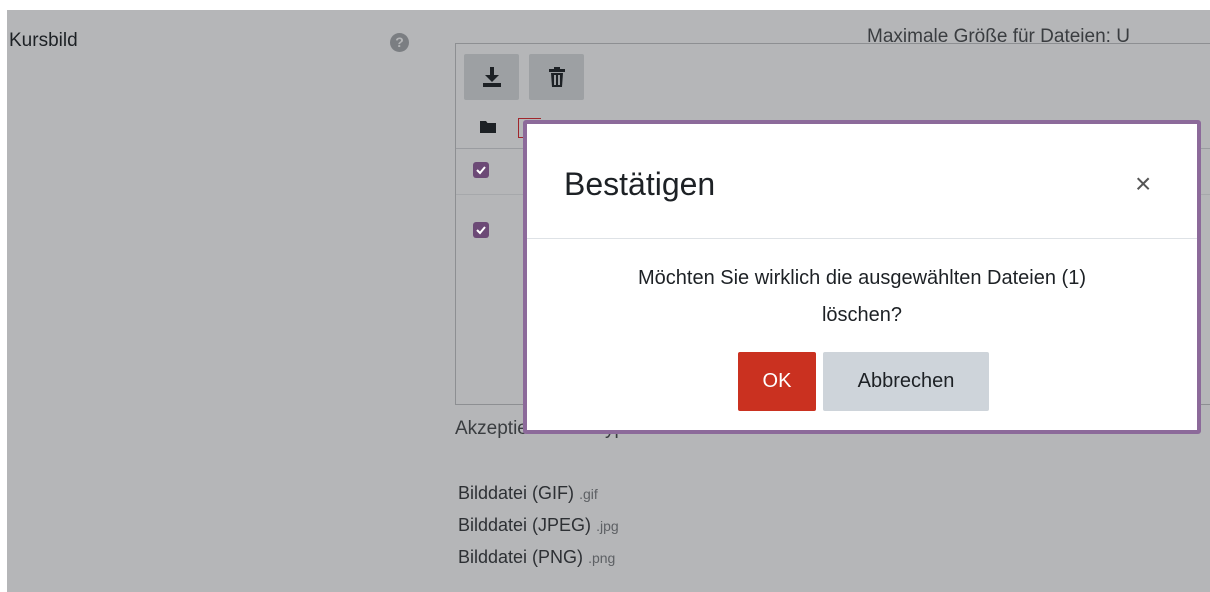  I want to click on accepted-type-label: Bilddatei (PNG), so click(521, 557).